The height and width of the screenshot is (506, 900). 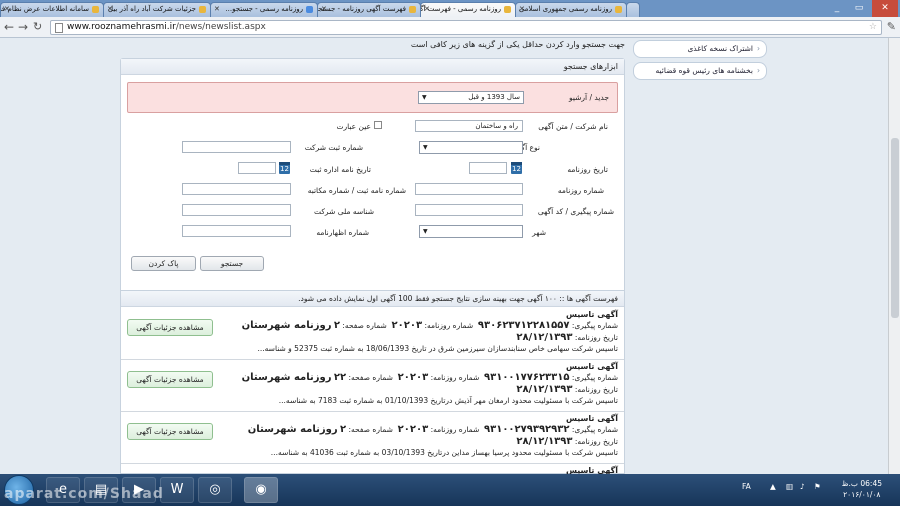 What do you see at coordinates (700, 71) in the screenshot?
I see `sidebar-link-judiciary-circulars: ‹بخشنامه های رئیس قوه قضائیه` at bounding box center [700, 71].